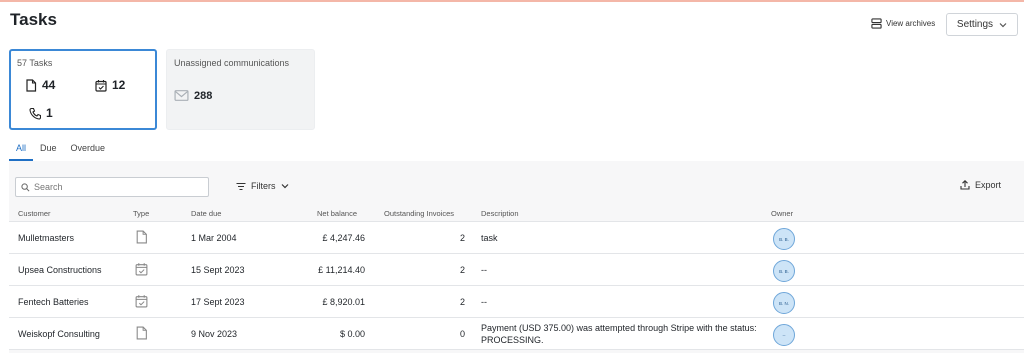 This screenshot has height=353, width=1024. Describe the element at coordinates (88, 151) in the screenshot. I see `tab-overdue: Overdue` at that location.